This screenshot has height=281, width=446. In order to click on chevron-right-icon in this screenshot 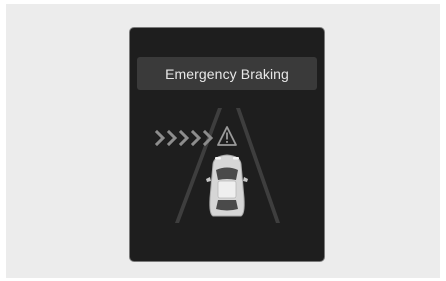, I will do `click(184, 138)`.